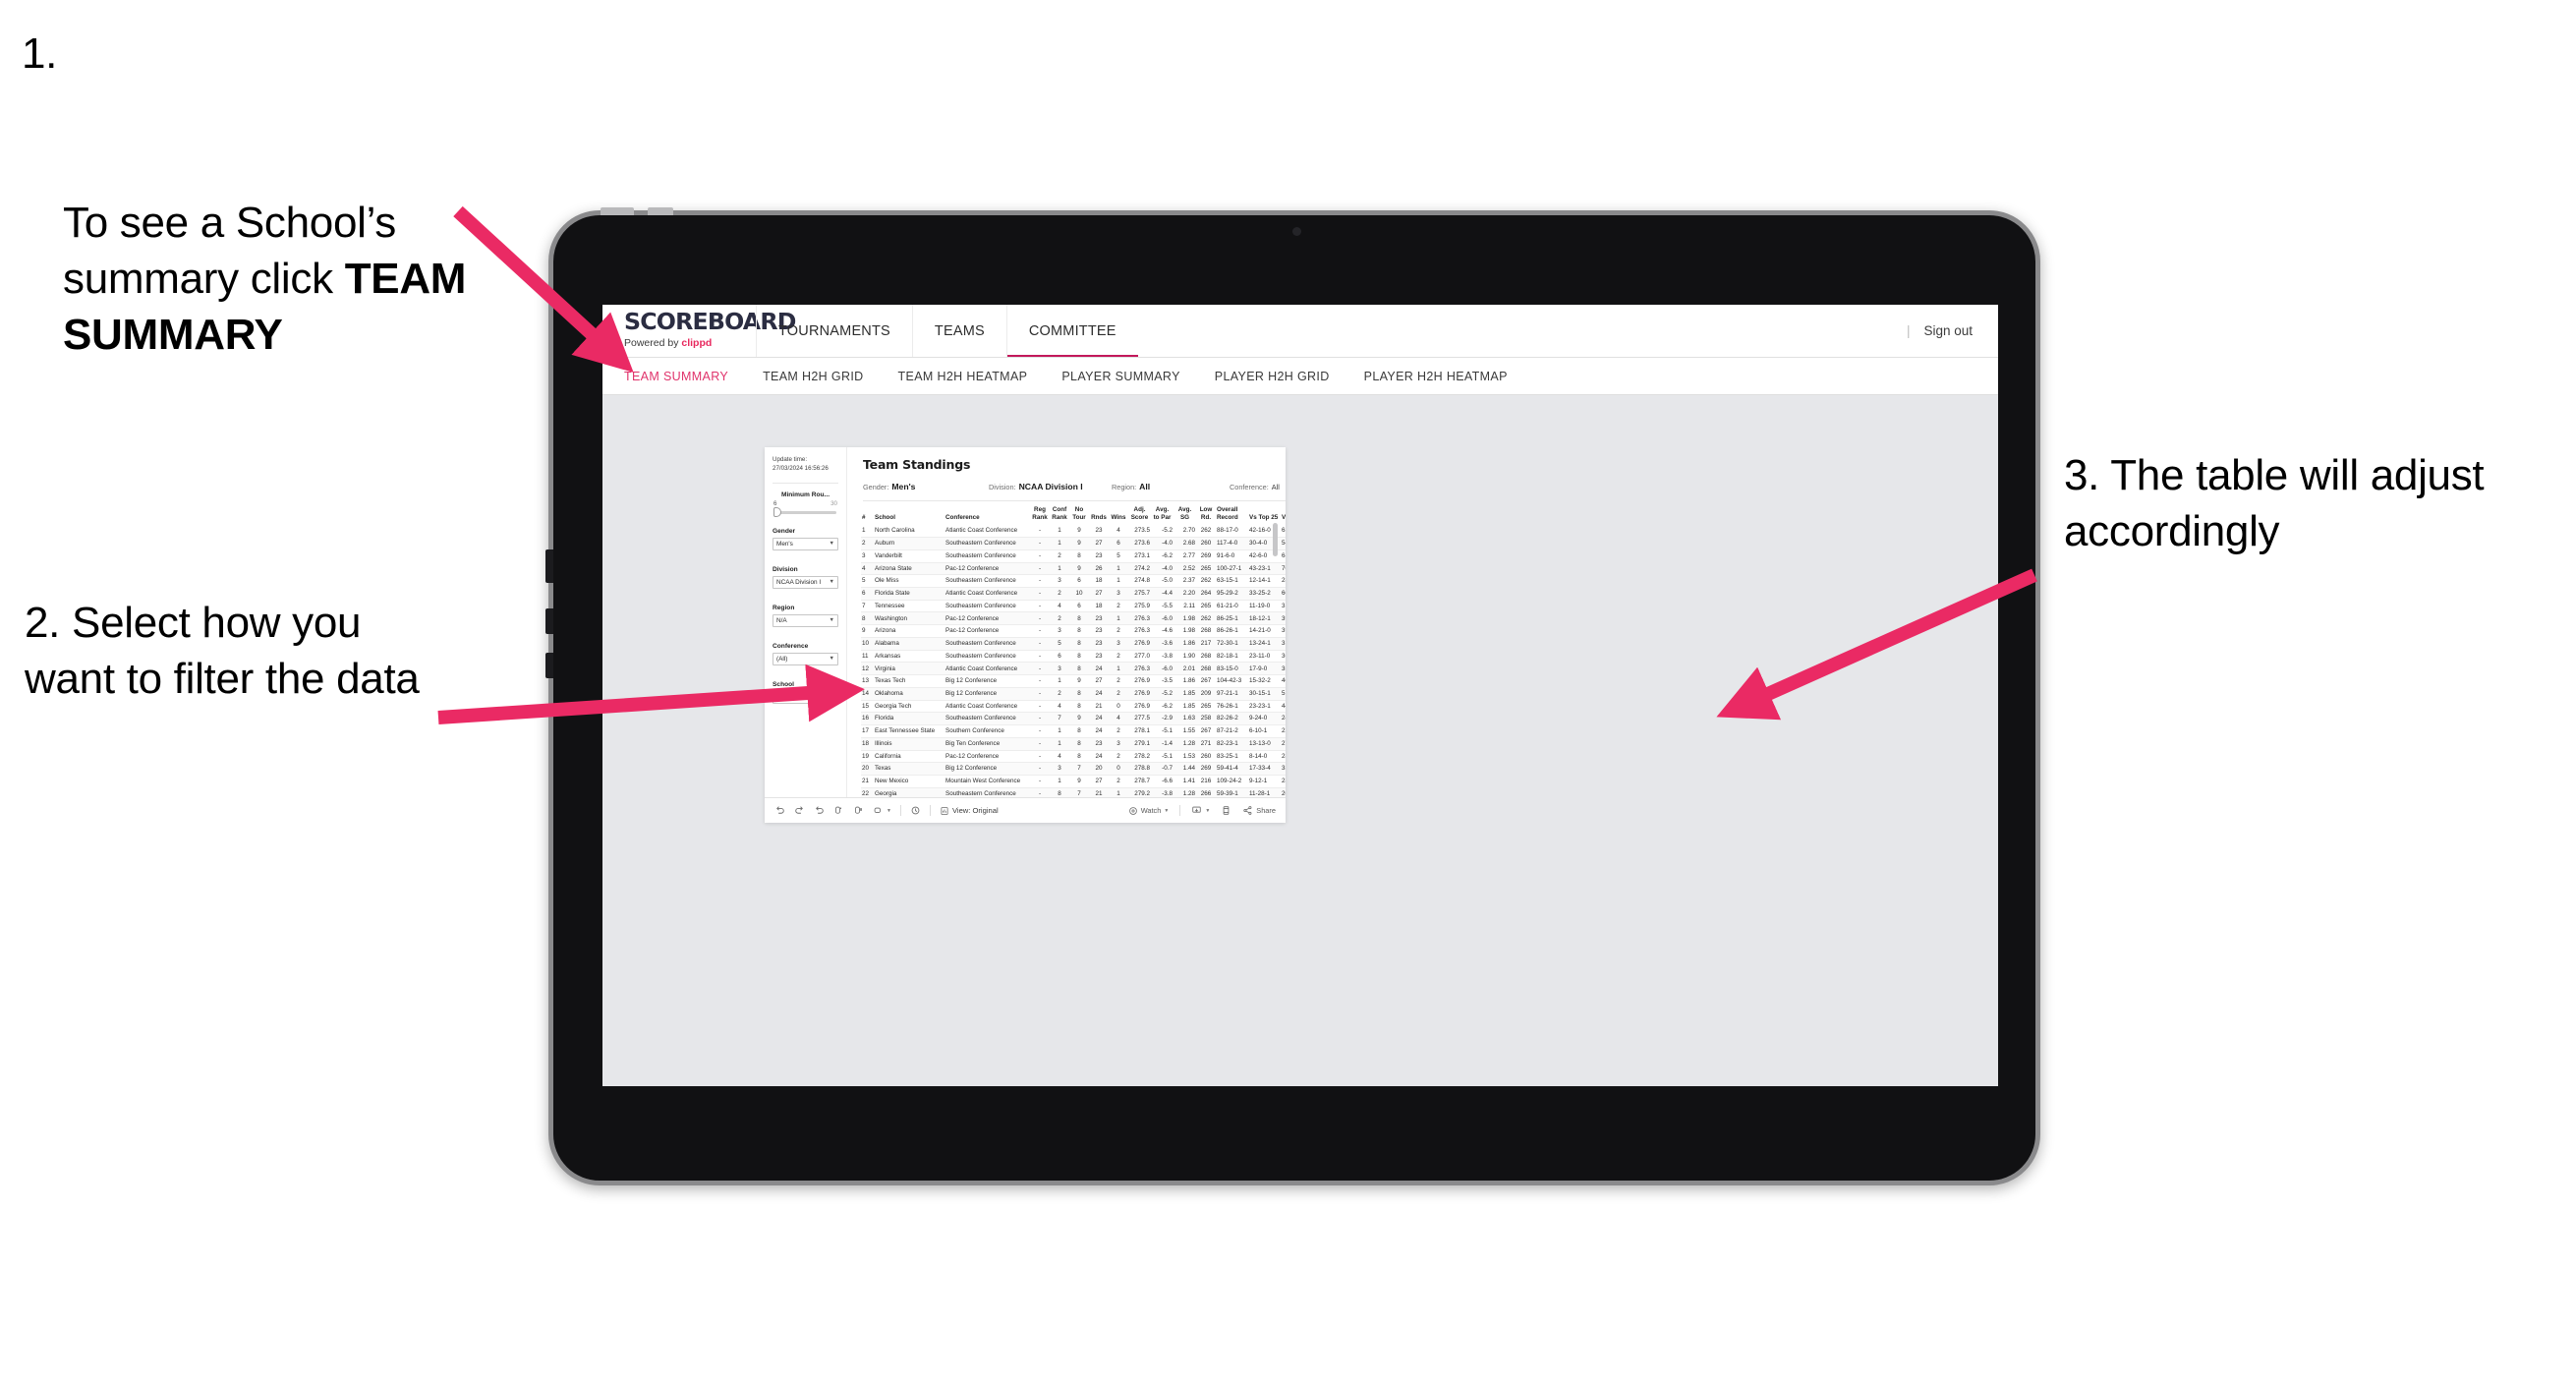 The width and height of the screenshot is (2576, 1386). Describe the element at coordinates (1139, 744) in the screenshot. I see `cell-adj-score: 279.1` at that location.